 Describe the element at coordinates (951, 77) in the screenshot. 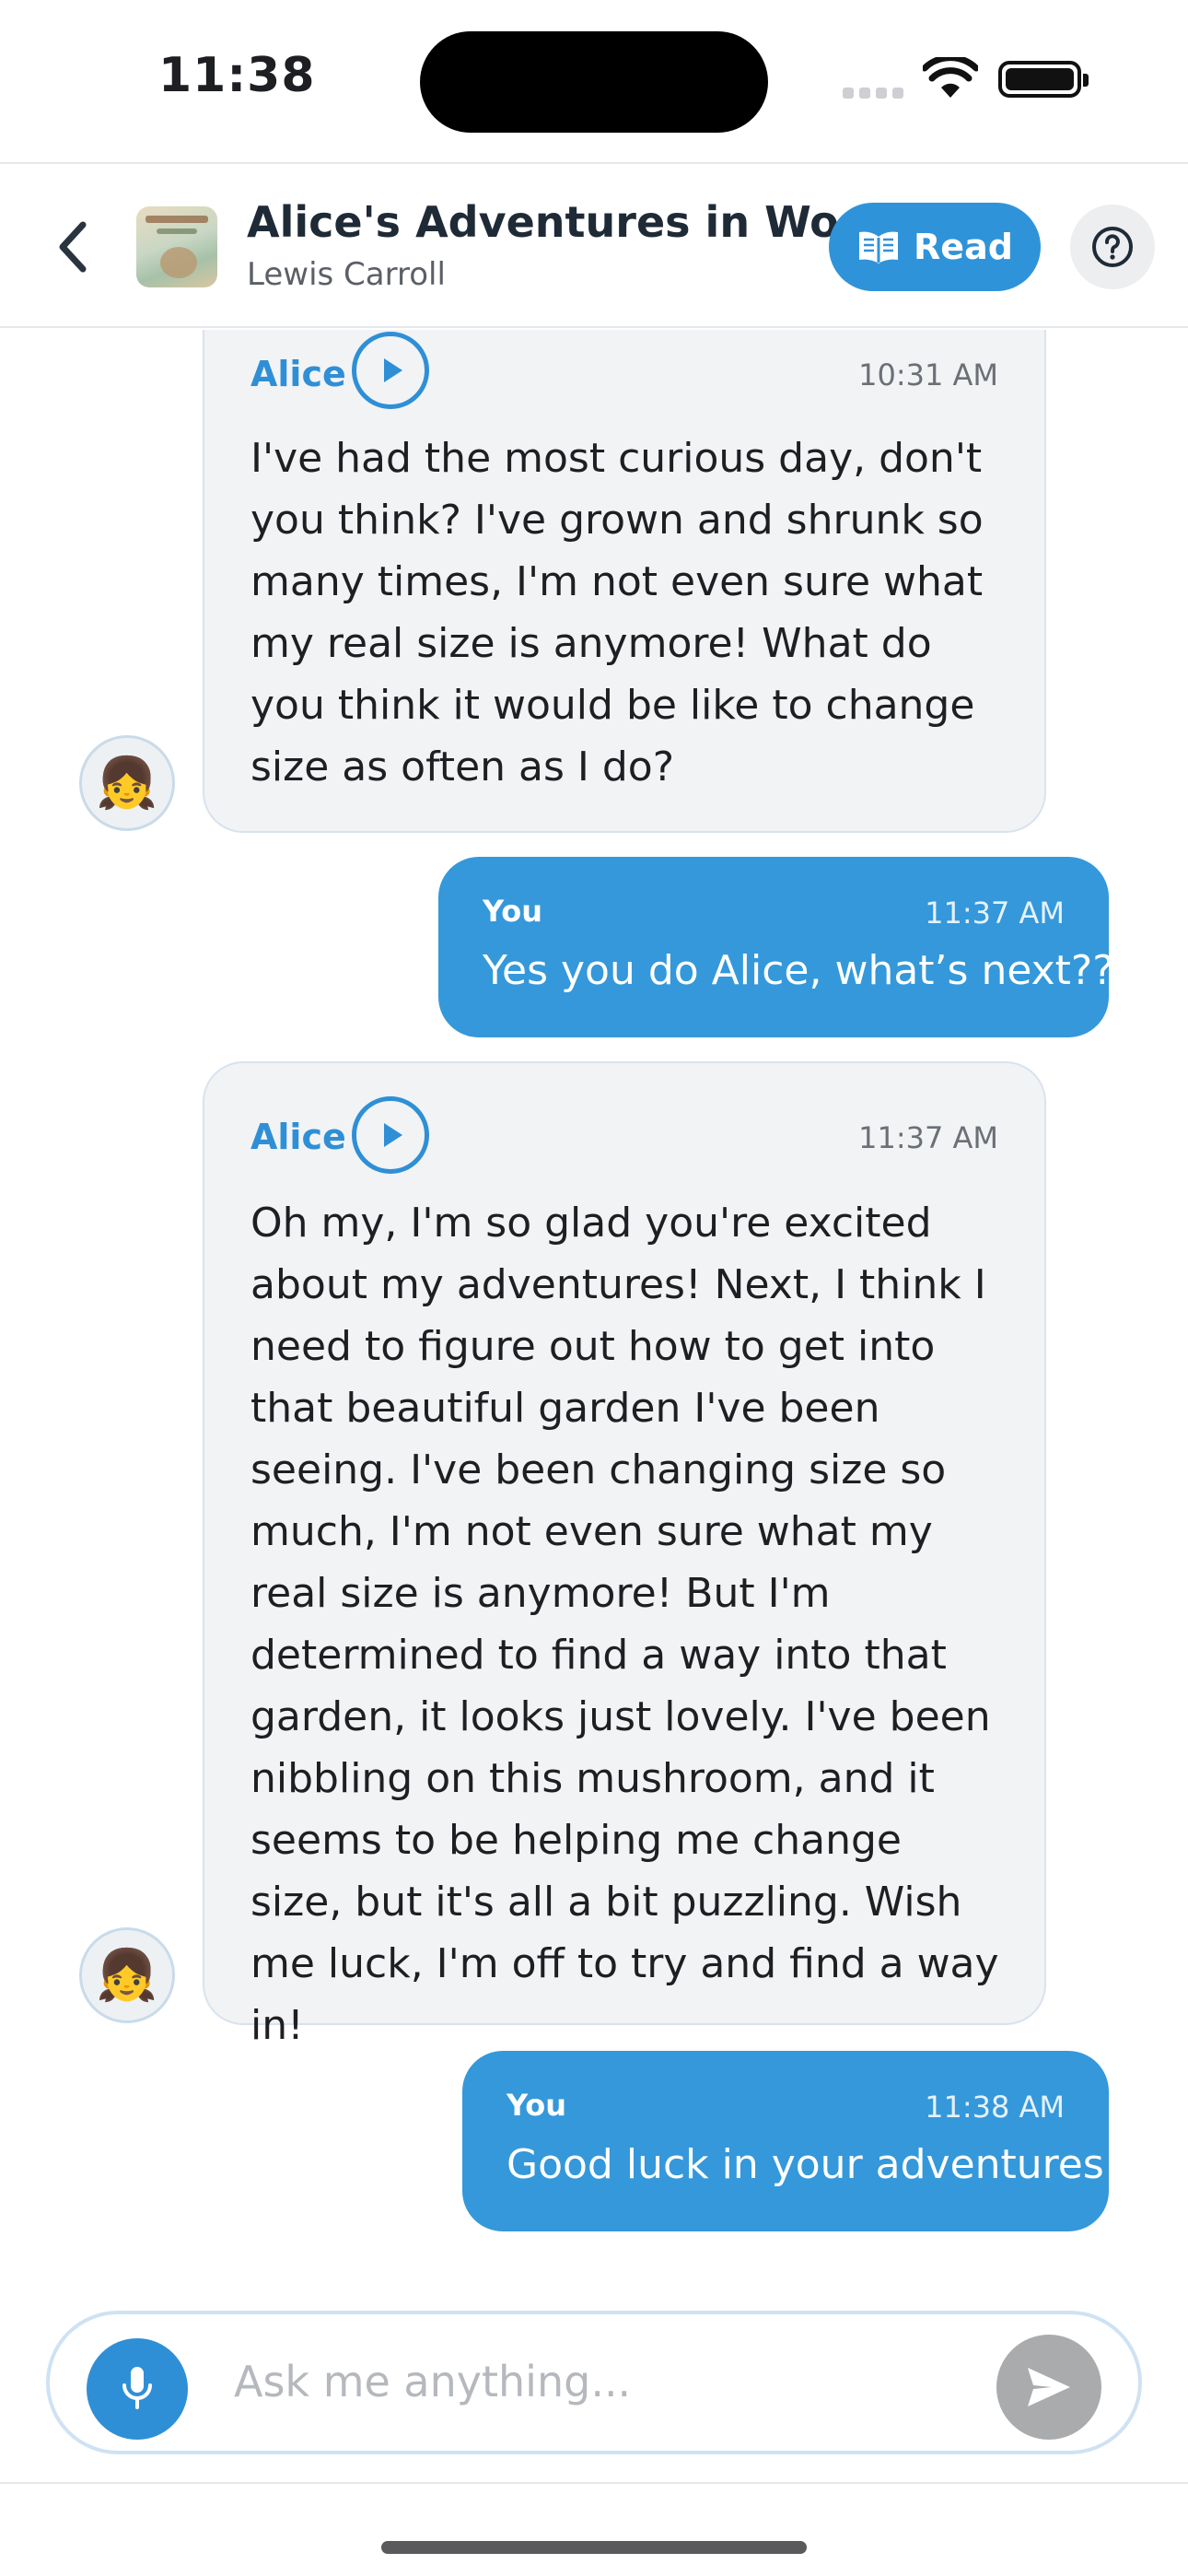

I see `wifi-icon` at that location.